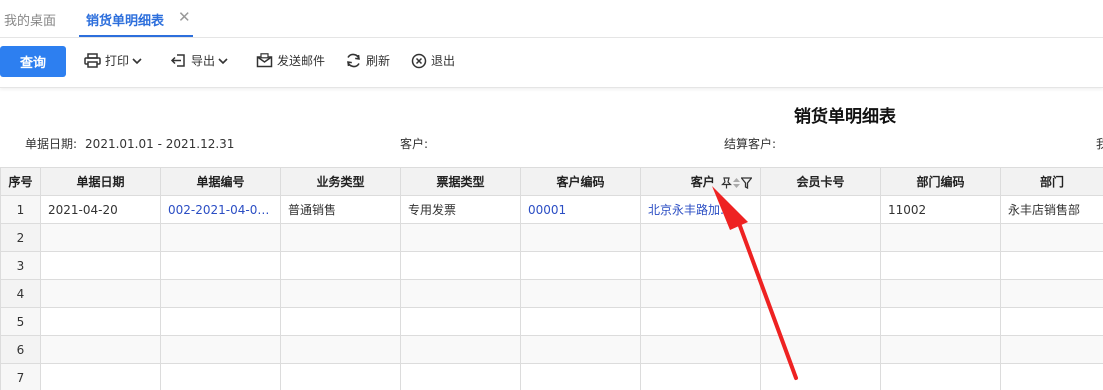 The height and width of the screenshot is (390, 1103). What do you see at coordinates (30, 19) in the screenshot?
I see `tab-my-desktop: 我的桌面` at bounding box center [30, 19].